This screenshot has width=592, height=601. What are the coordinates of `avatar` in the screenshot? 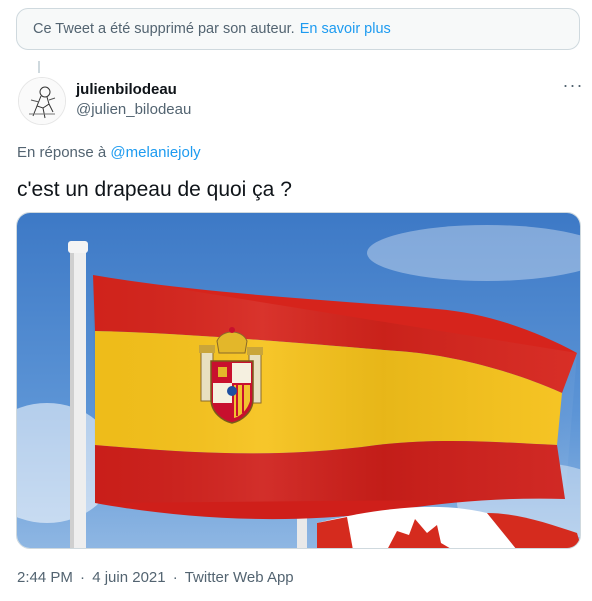 It's located at (42, 101).